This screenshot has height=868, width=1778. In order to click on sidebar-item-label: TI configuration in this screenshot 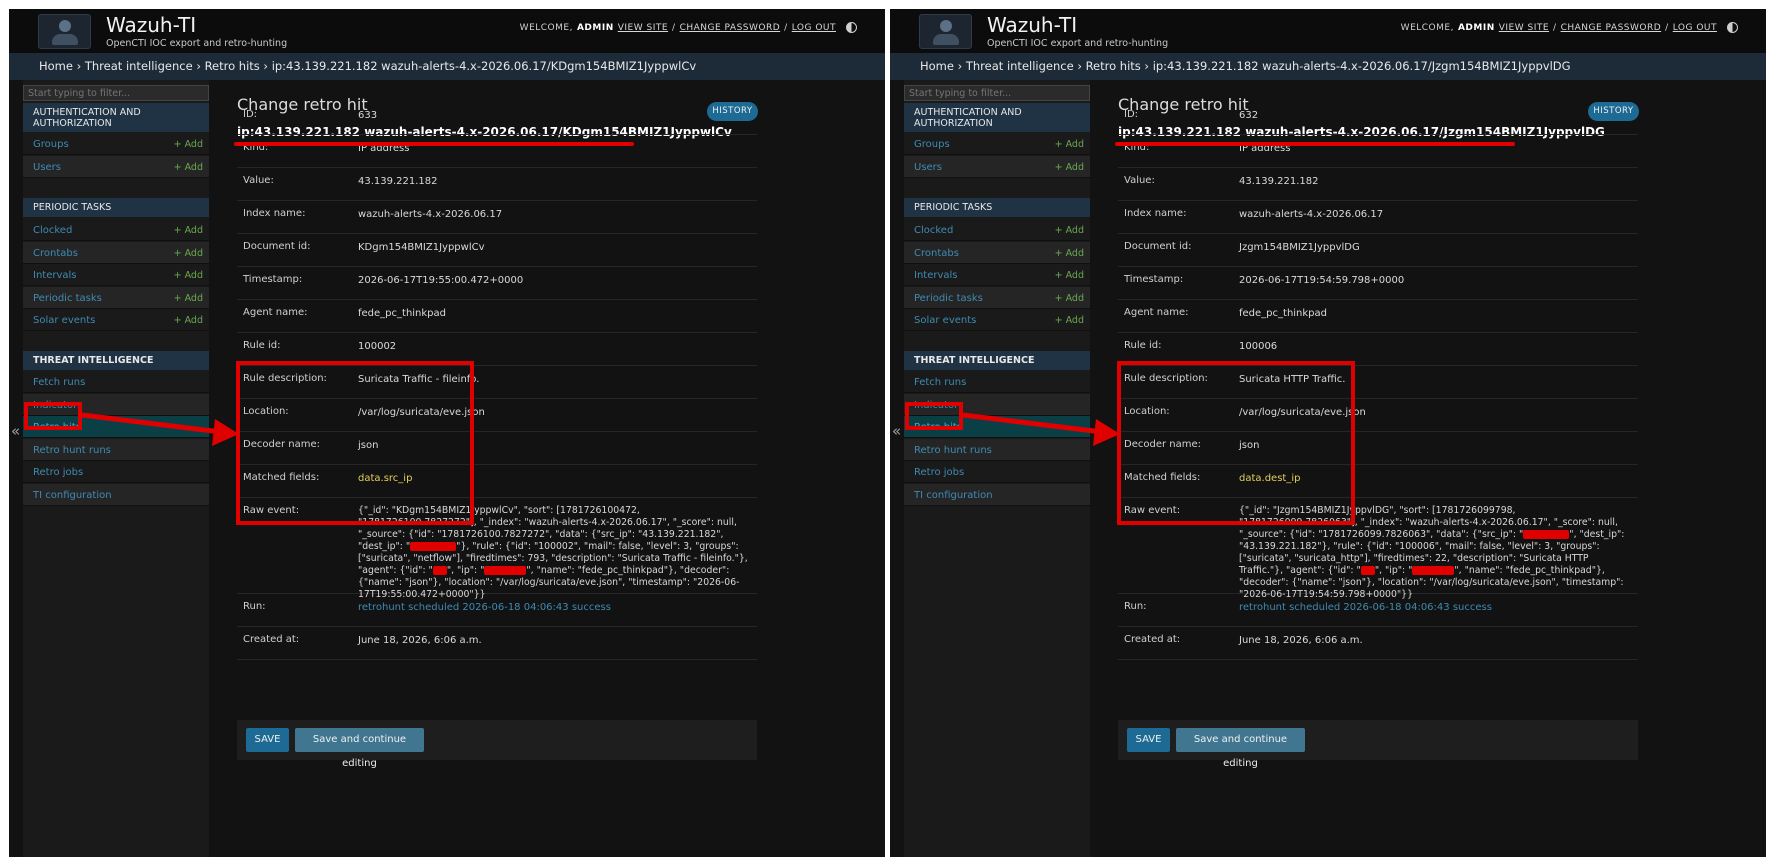, I will do `click(953, 495)`.